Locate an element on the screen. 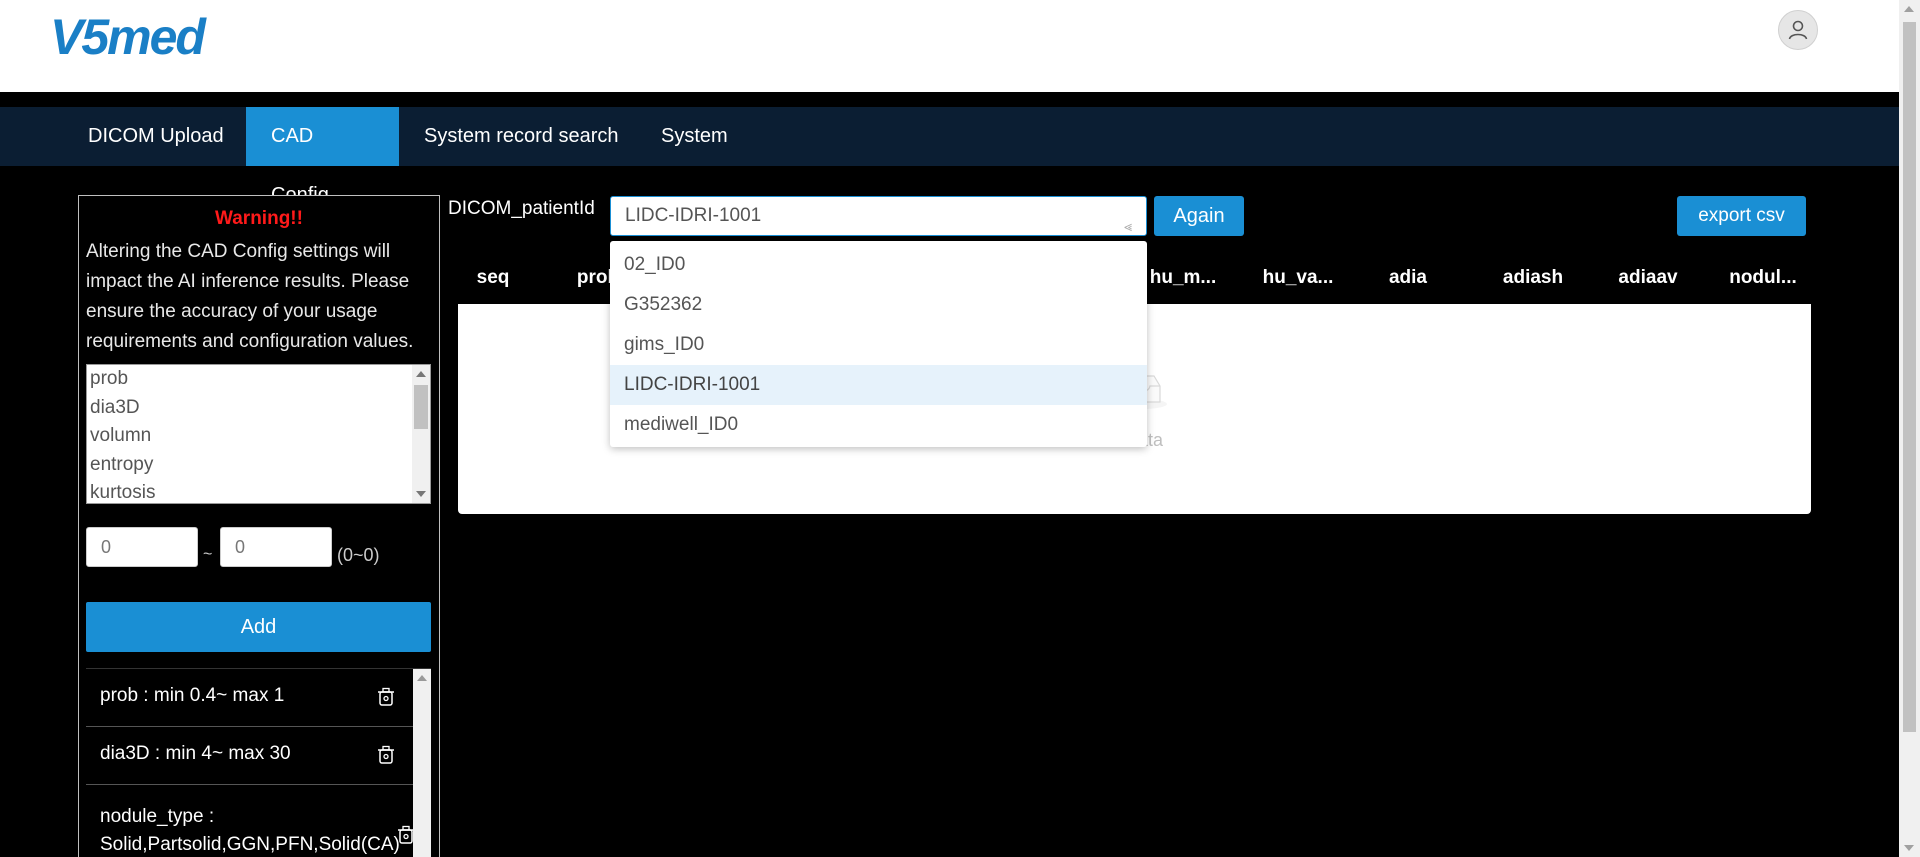 This screenshot has height=857, width=1920. range-hint: (0~0) is located at coordinates (358, 555).